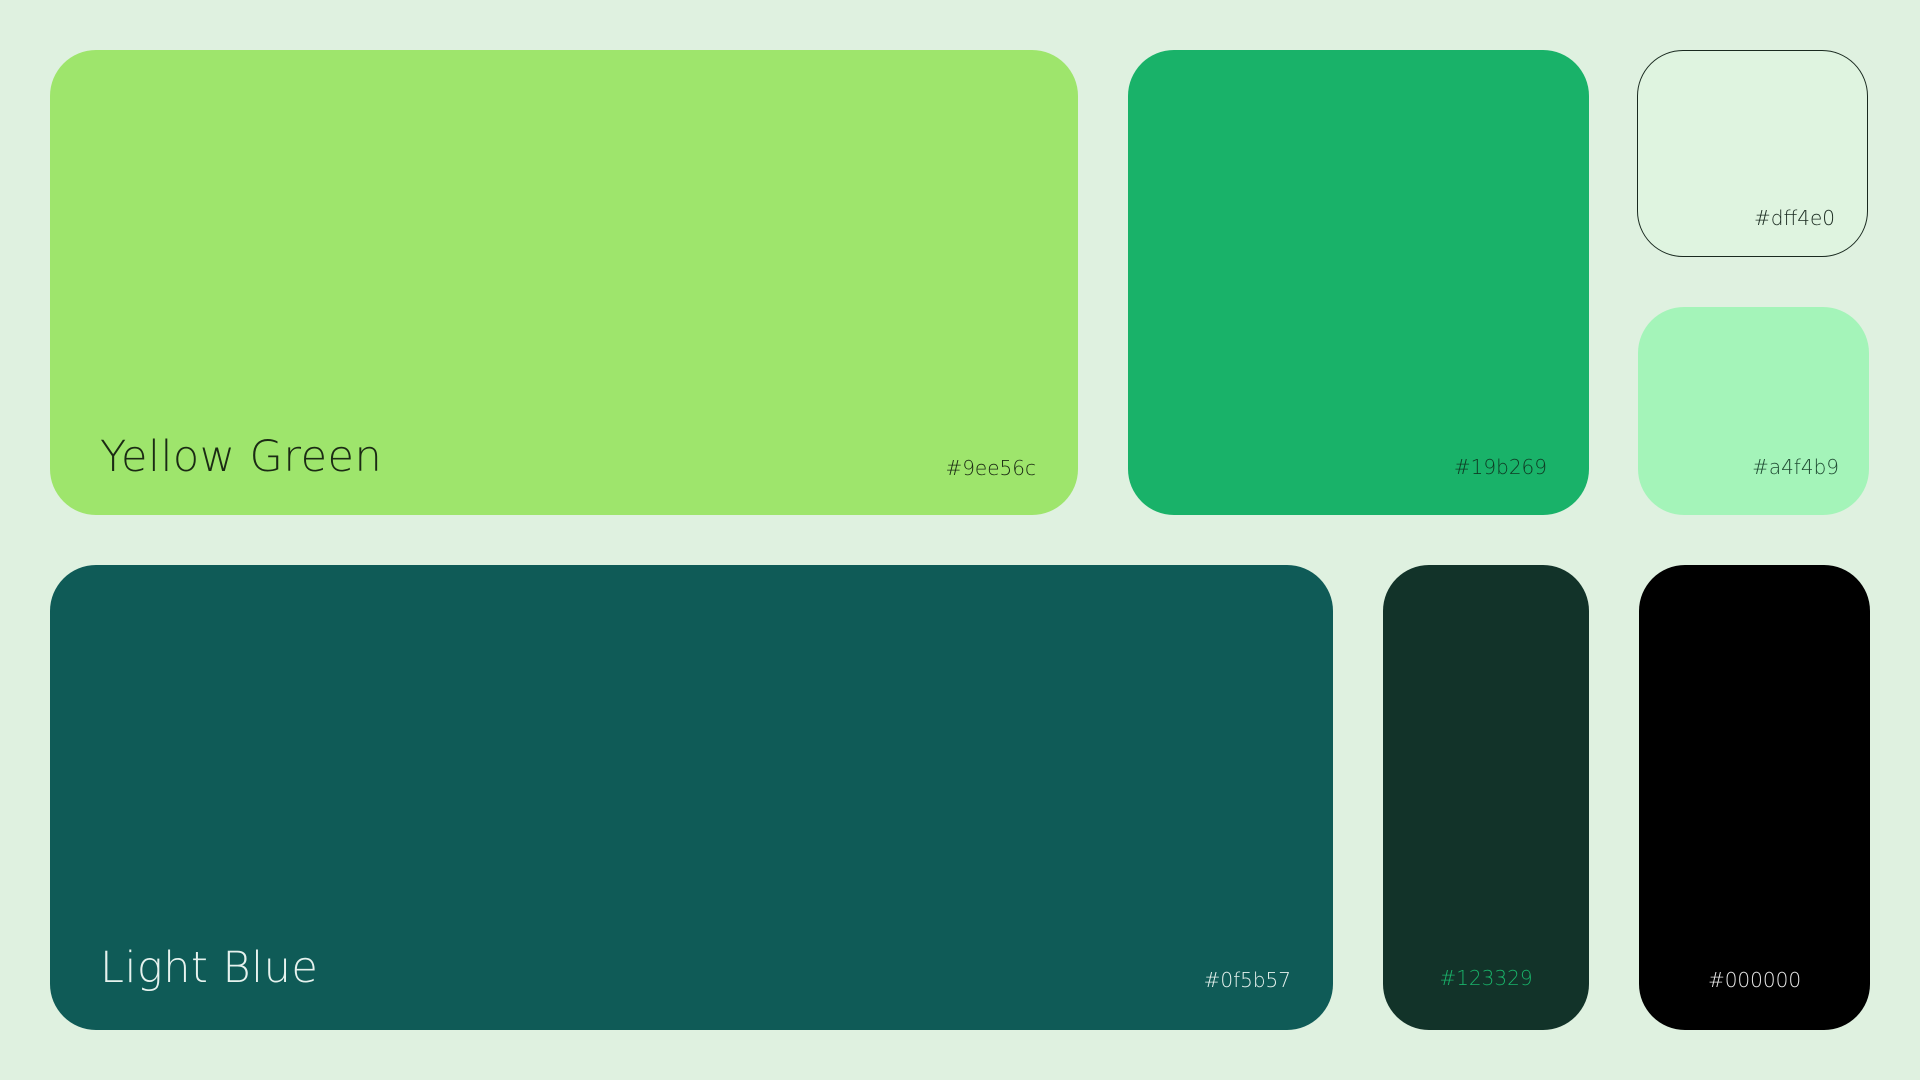 This screenshot has width=1920, height=1080. What do you see at coordinates (1754, 797) in the screenshot?
I see `swatch-black: #000000` at bounding box center [1754, 797].